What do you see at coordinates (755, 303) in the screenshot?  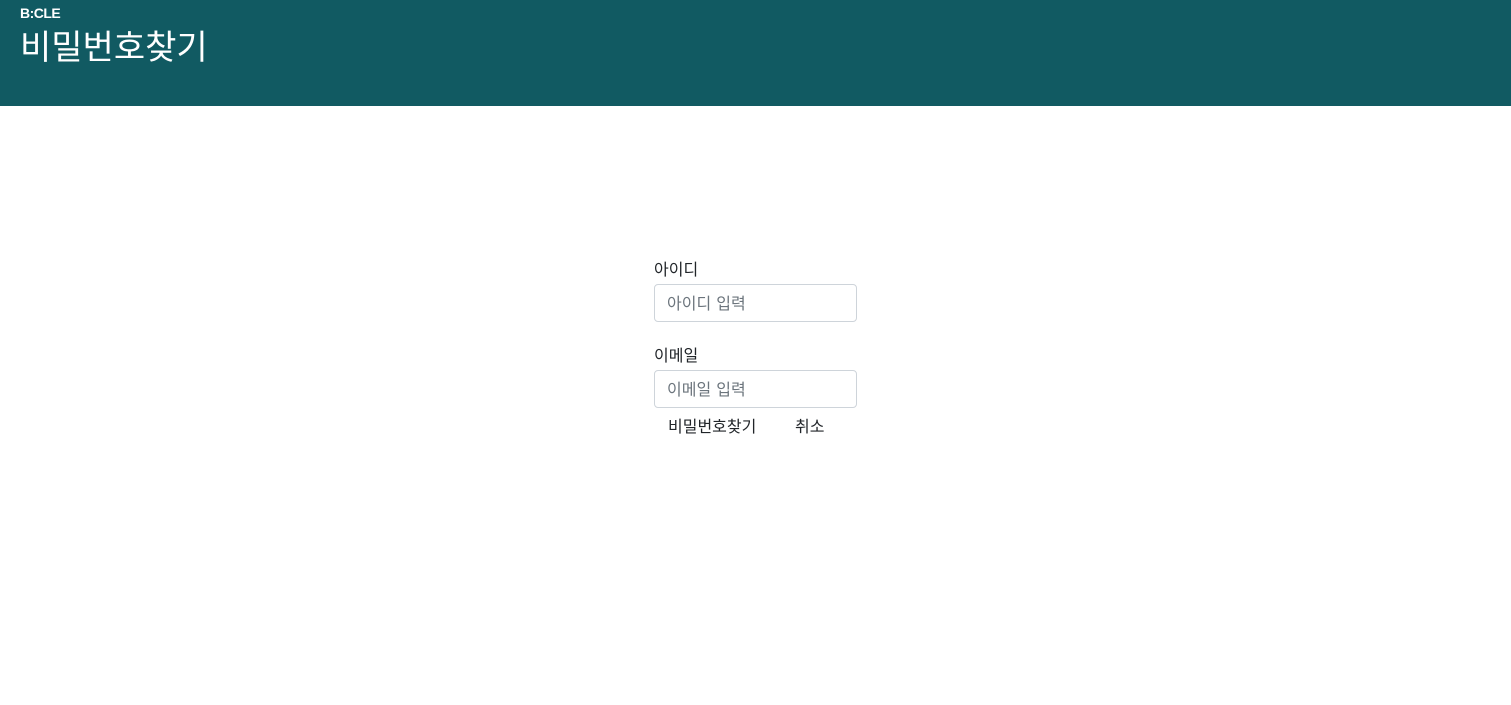 I see `id-input` at bounding box center [755, 303].